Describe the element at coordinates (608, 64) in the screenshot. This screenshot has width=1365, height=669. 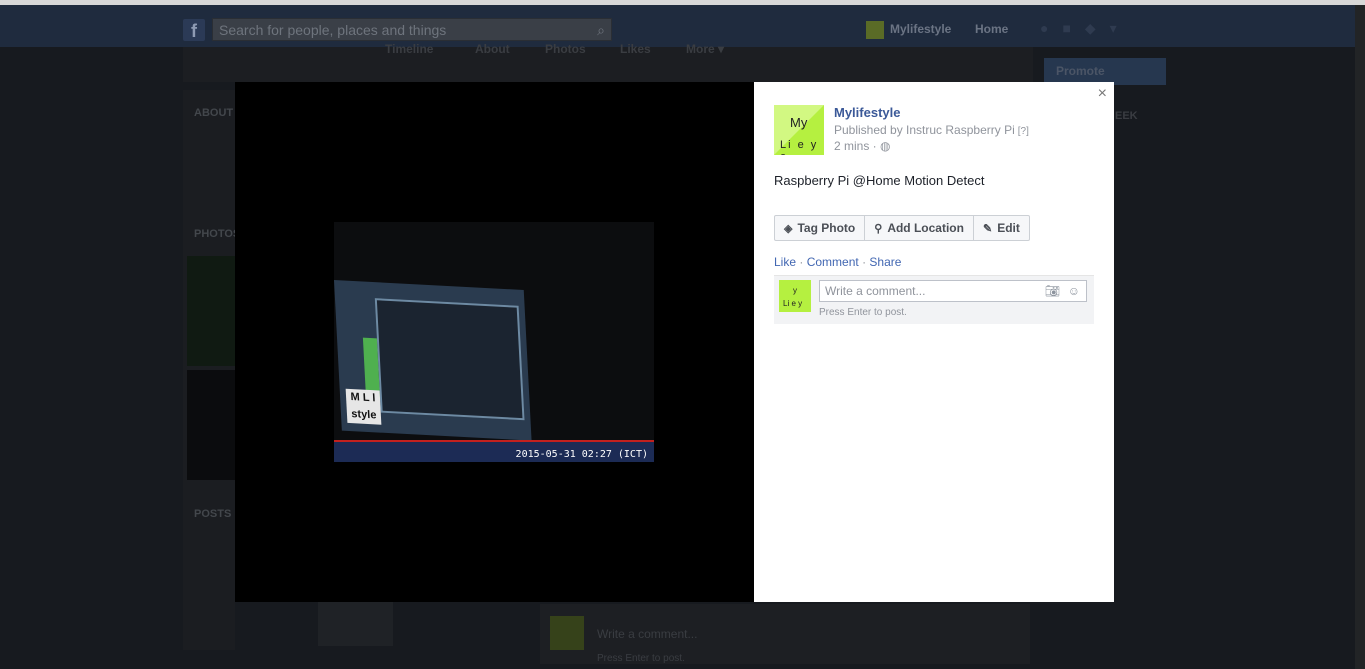
I see `background-tab-bar` at that location.